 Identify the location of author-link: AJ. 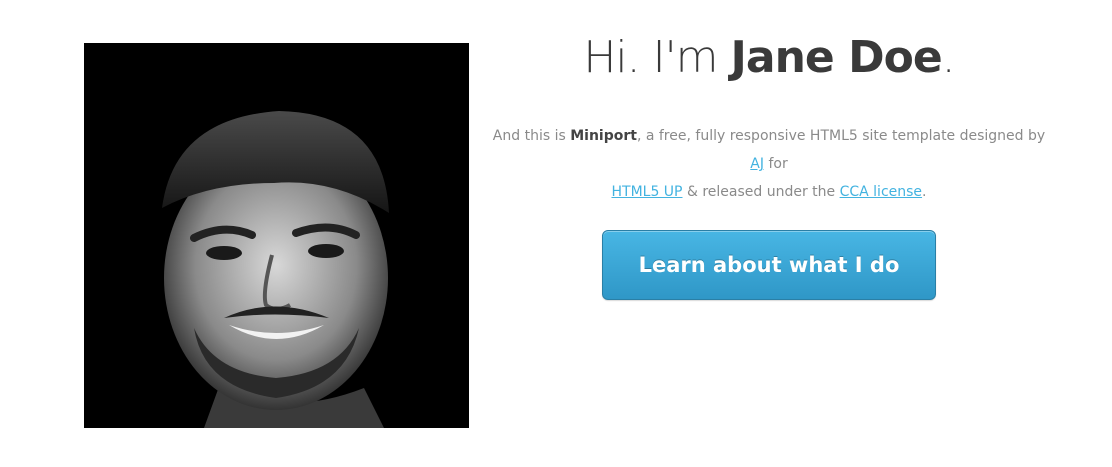
(757, 164).